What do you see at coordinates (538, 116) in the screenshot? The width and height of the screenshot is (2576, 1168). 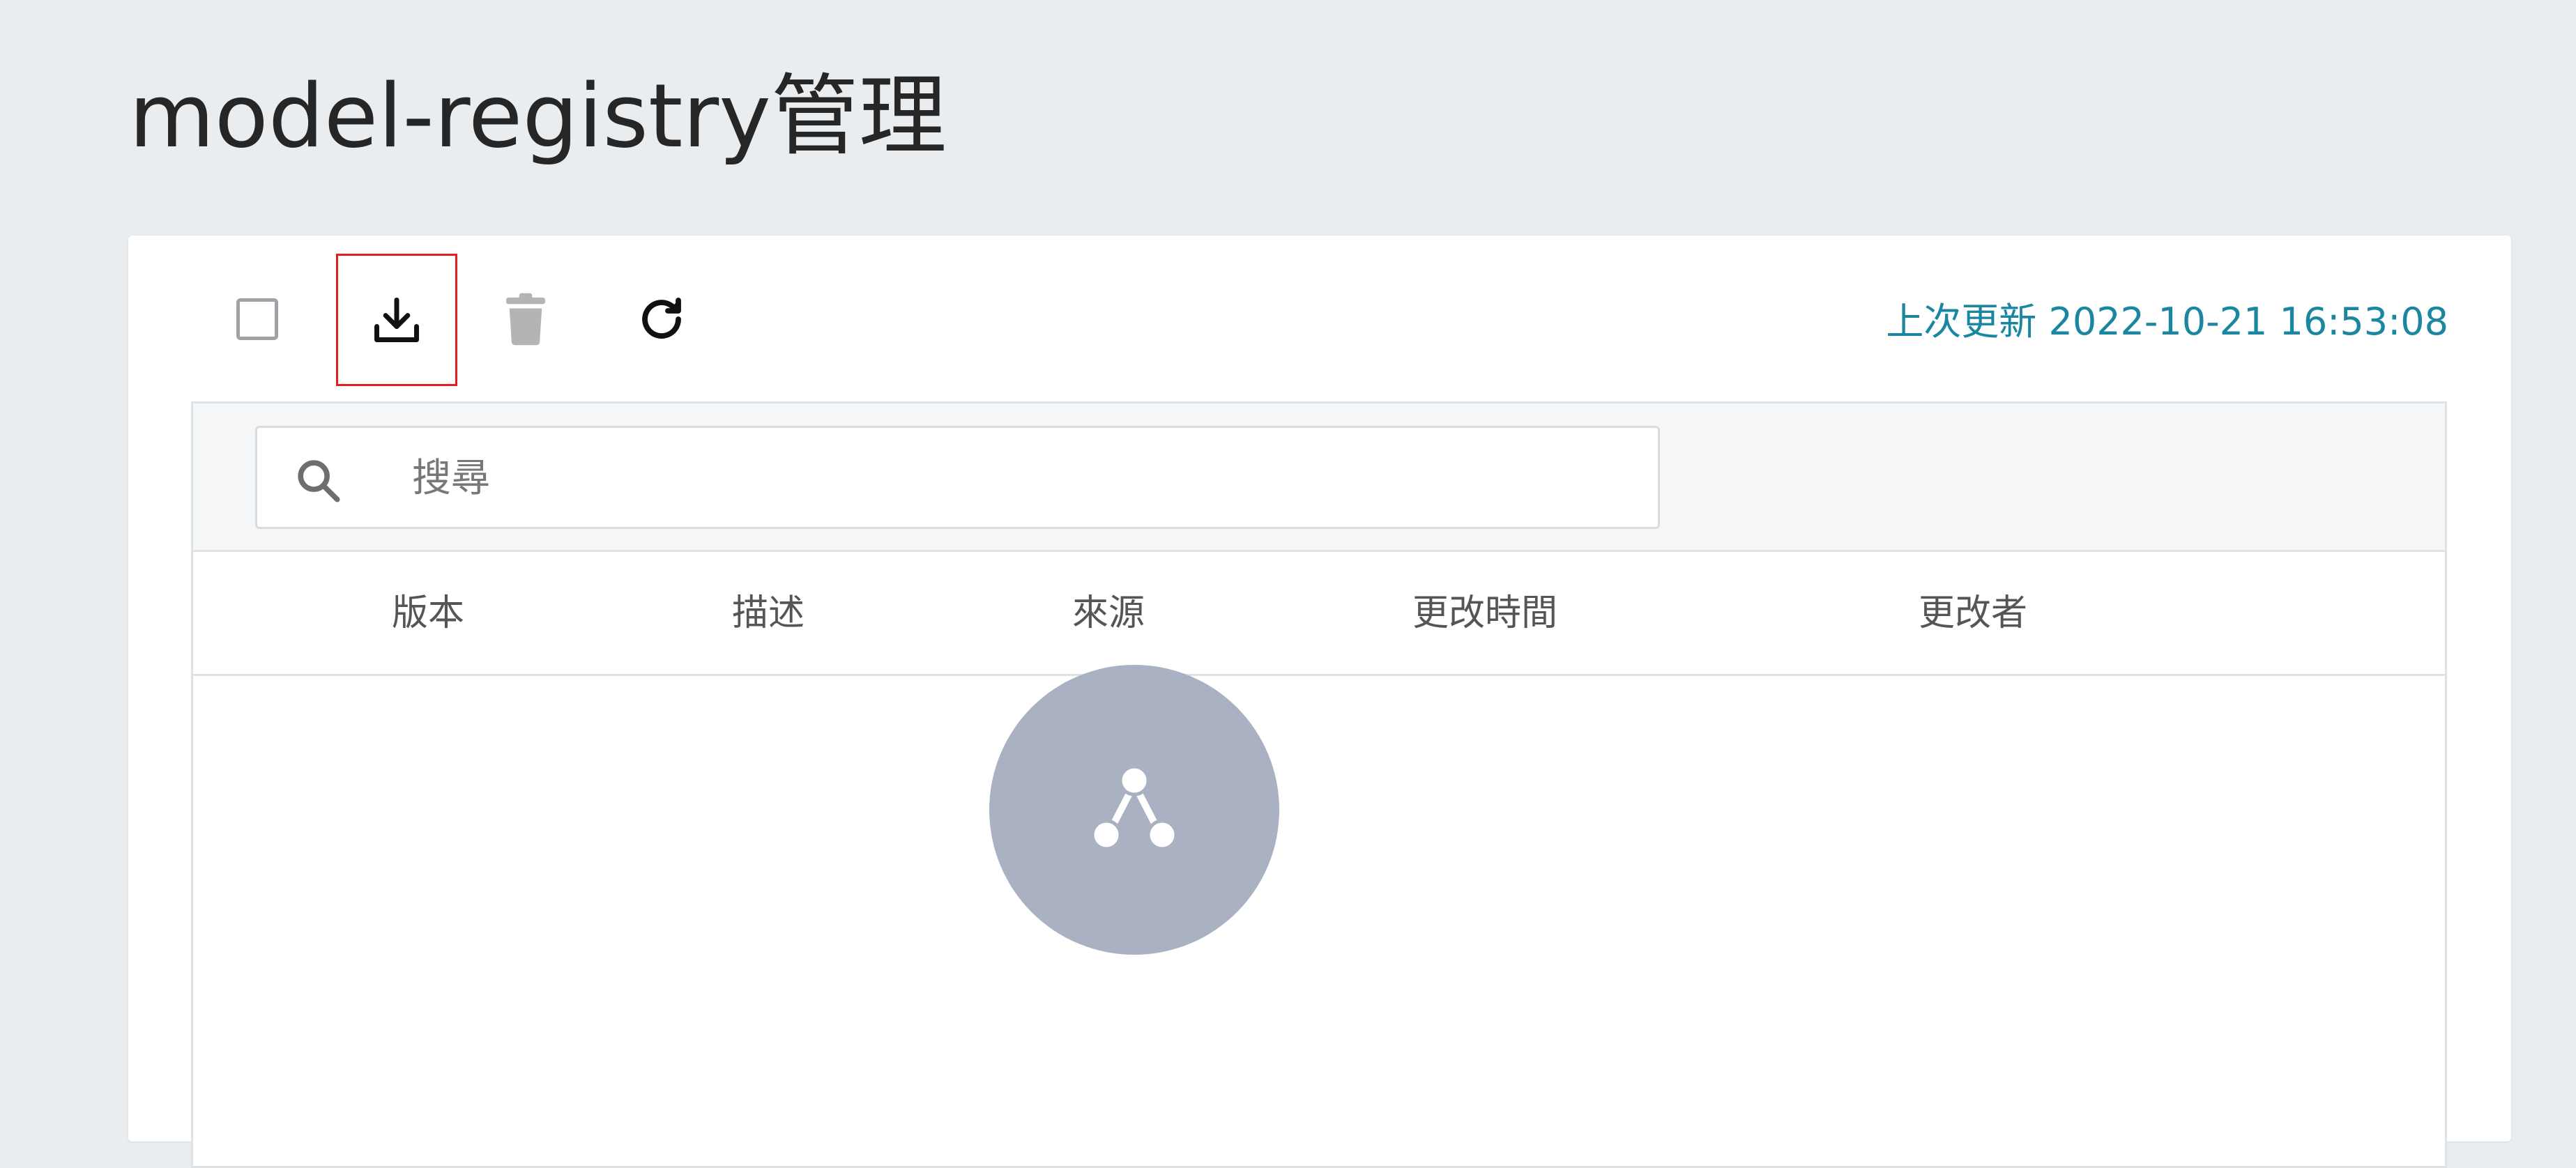 I see `page-title: model-registry管理` at bounding box center [538, 116].